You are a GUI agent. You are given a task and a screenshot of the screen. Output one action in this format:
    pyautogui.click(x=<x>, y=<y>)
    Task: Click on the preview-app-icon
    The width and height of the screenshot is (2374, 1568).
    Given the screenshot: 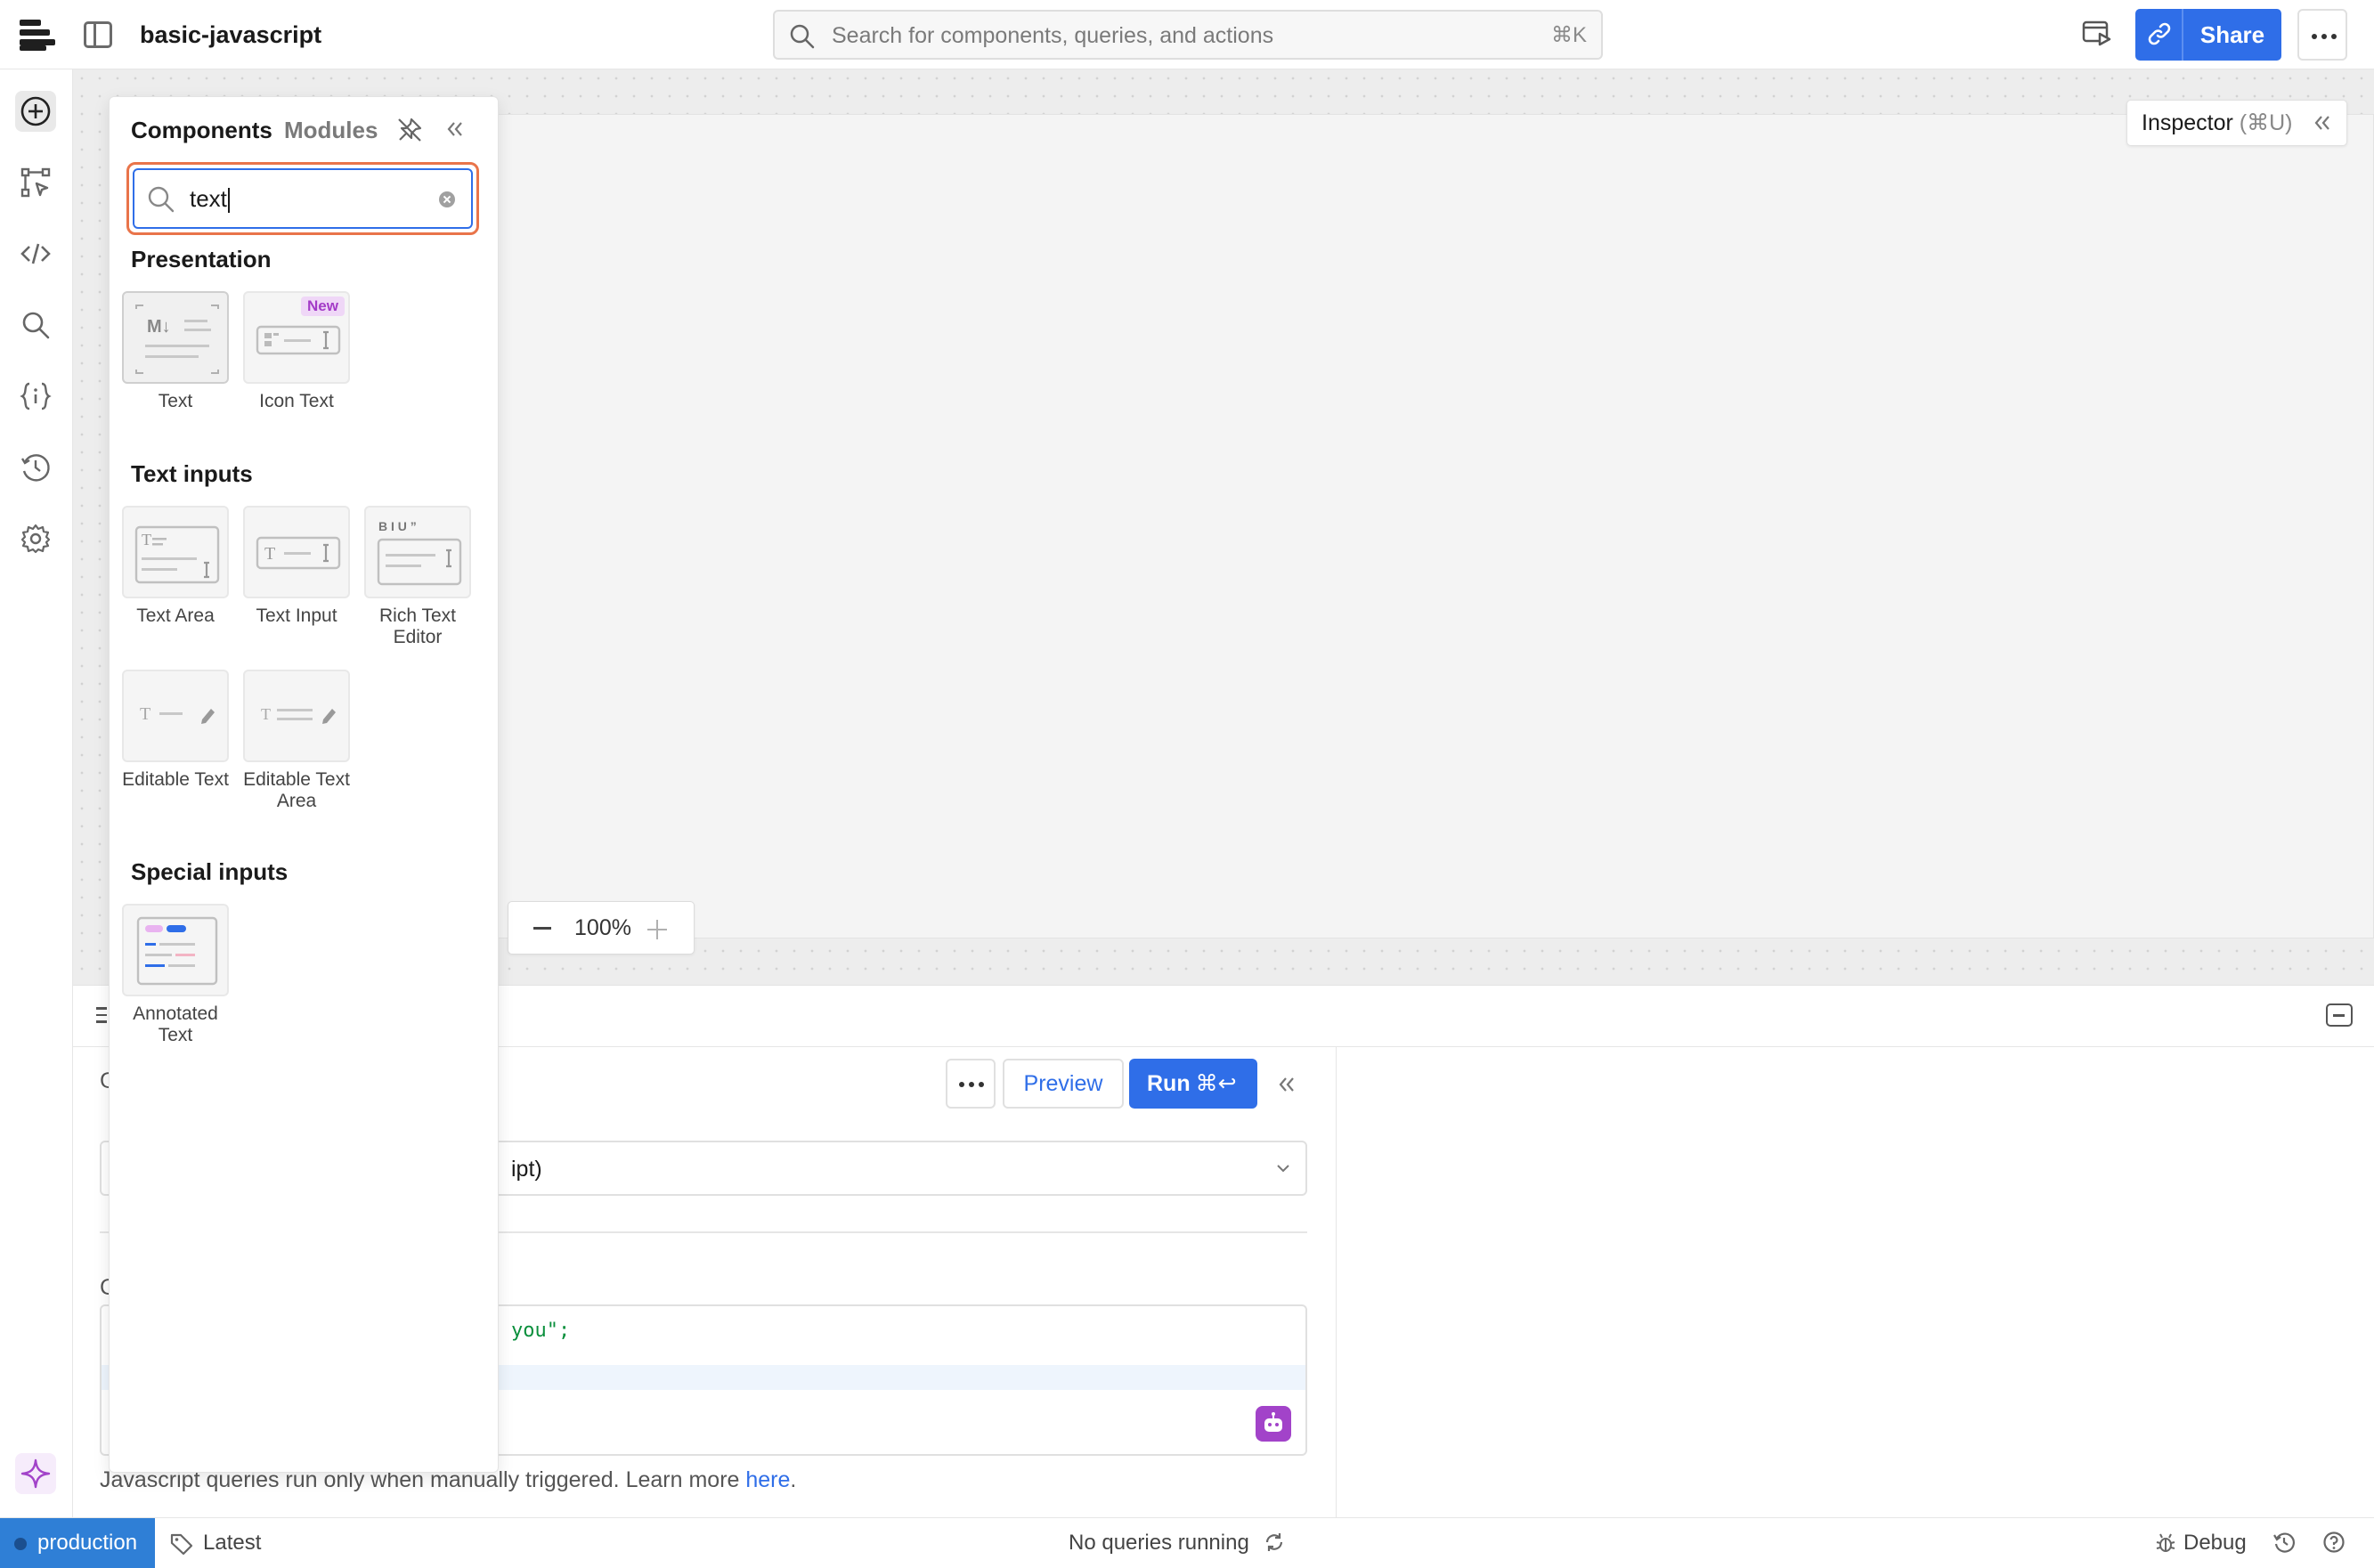 What is the action you would take?
    pyautogui.click(x=2097, y=34)
    